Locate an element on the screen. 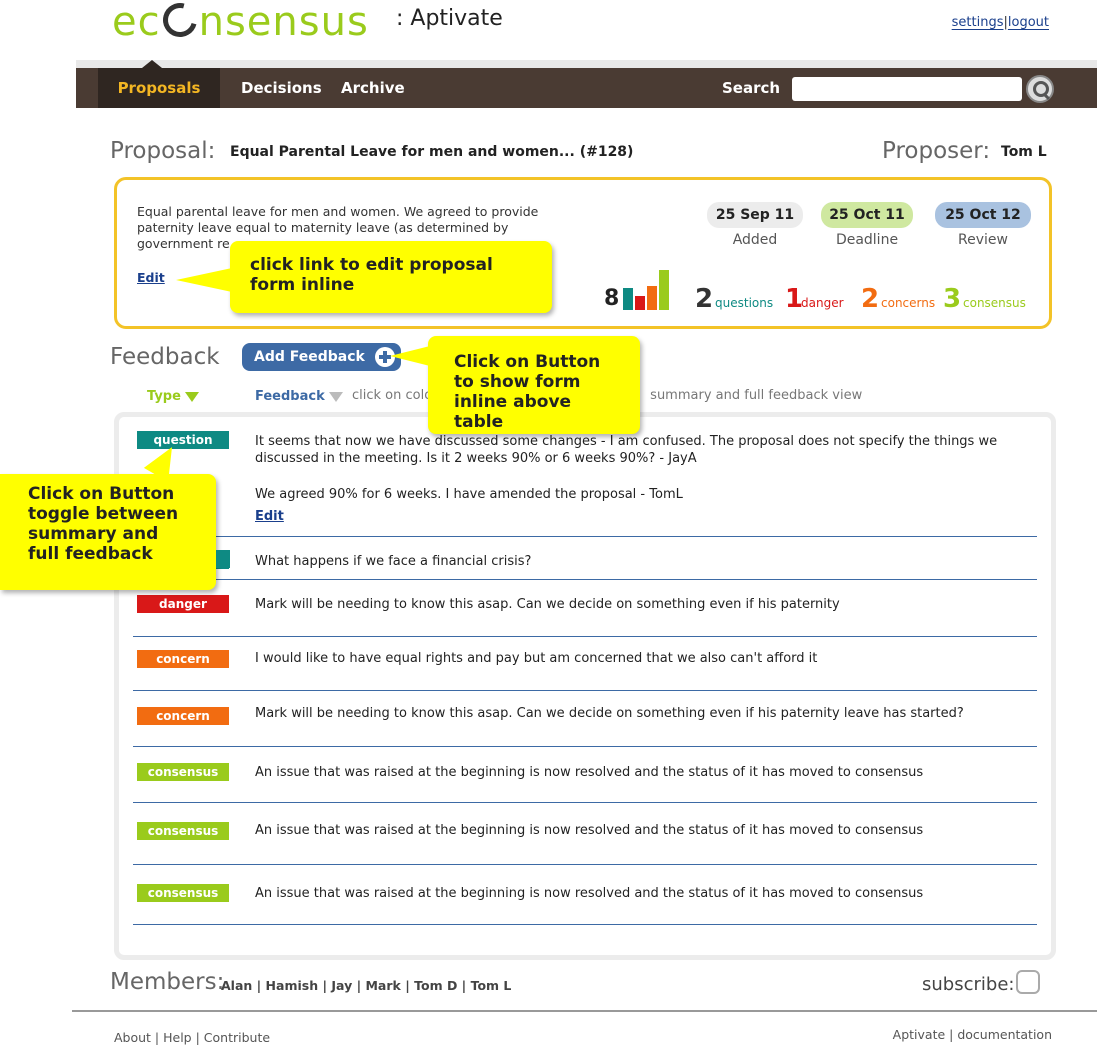 The width and height of the screenshot is (1097, 1045). consensus-label: consensus is located at coordinates (994, 303).